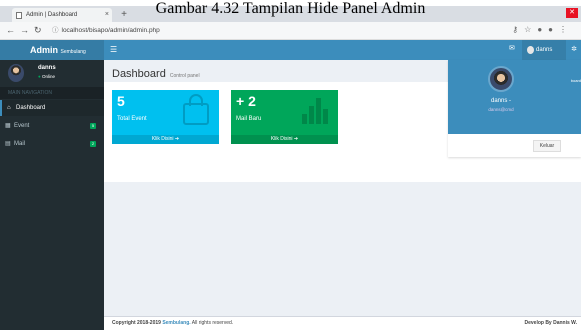 The height and width of the screenshot is (330, 581). What do you see at coordinates (500, 101) in the screenshot?
I see `user-dropdown-name: danns -` at bounding box center [500, 101].